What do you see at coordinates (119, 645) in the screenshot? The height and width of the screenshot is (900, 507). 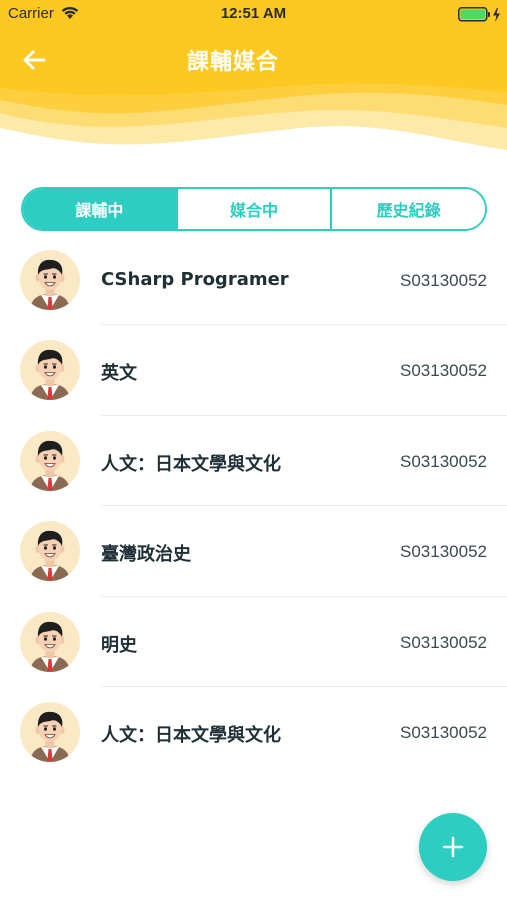 I see `course-name: 明史` at bounding box center [119, 645].